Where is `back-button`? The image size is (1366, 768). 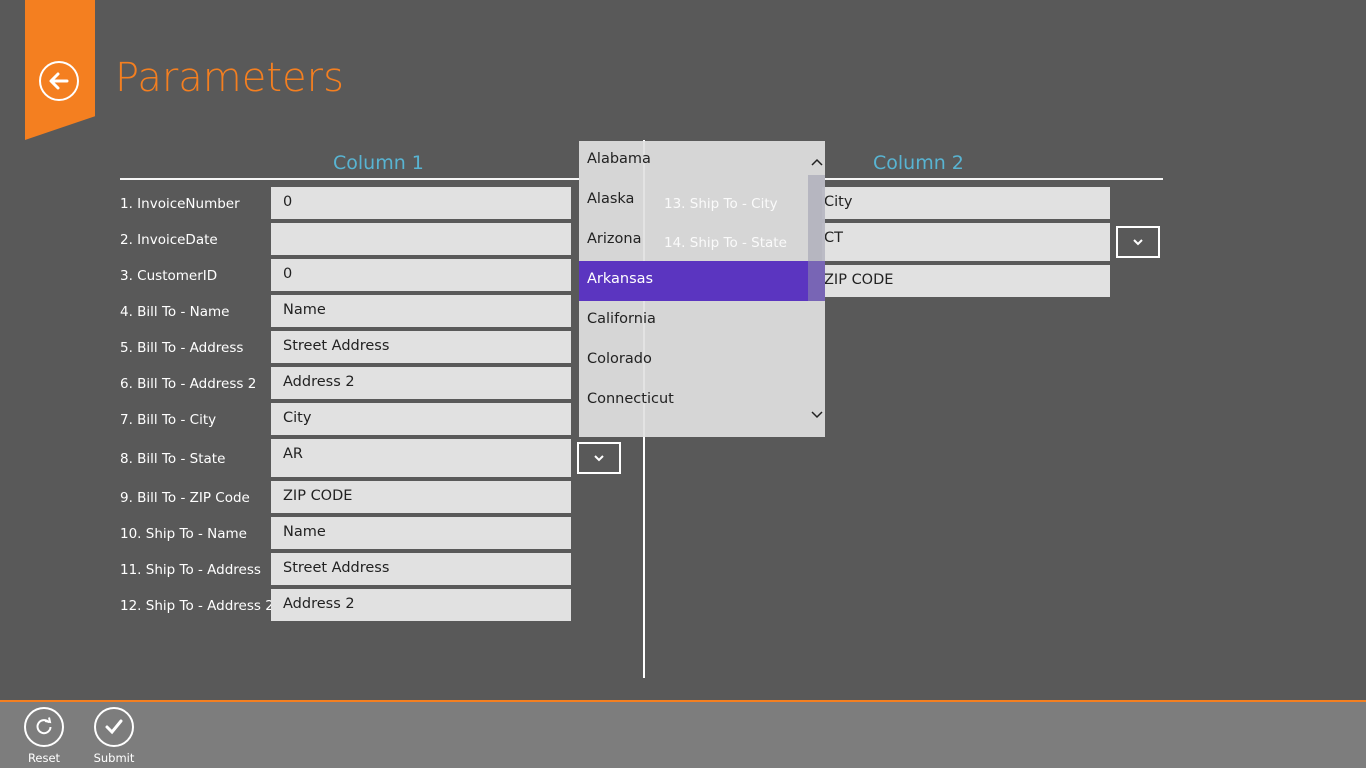
back-button is located at coordinates (59, 81).